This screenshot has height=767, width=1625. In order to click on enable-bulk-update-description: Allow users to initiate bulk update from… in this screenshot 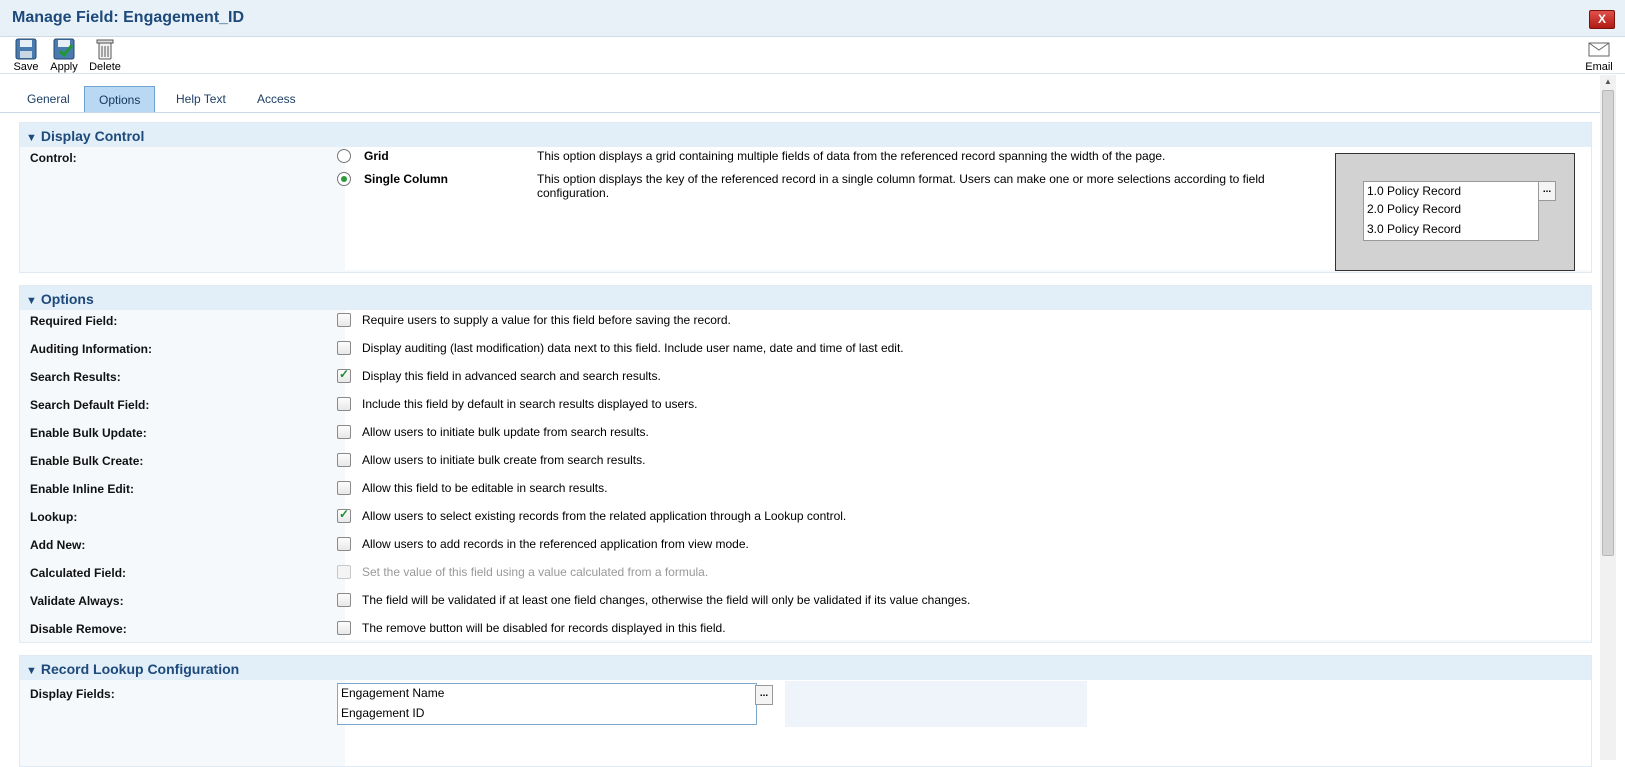, I will do `click(505, 432)`.